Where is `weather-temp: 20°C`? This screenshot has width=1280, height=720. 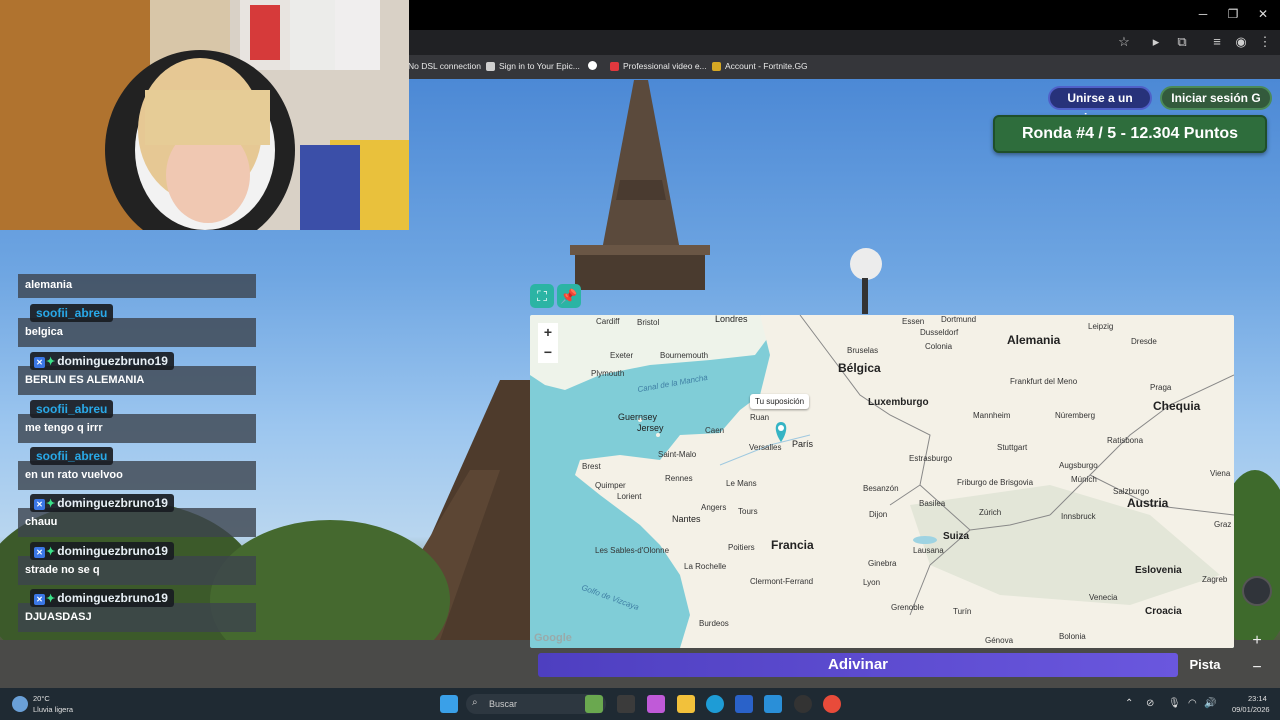 weather-temp: 20°C is located at coordinates (41, 698).